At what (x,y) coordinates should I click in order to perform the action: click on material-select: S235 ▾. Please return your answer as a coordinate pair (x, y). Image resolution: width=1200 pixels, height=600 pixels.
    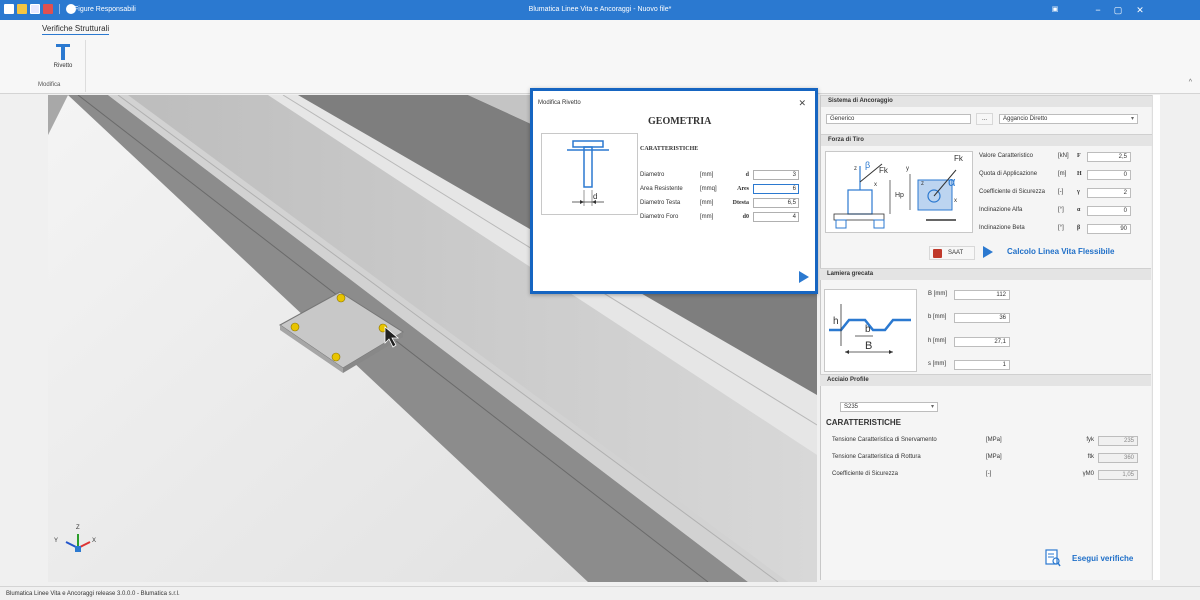
    Looking at the image, I should click on (889, 407).